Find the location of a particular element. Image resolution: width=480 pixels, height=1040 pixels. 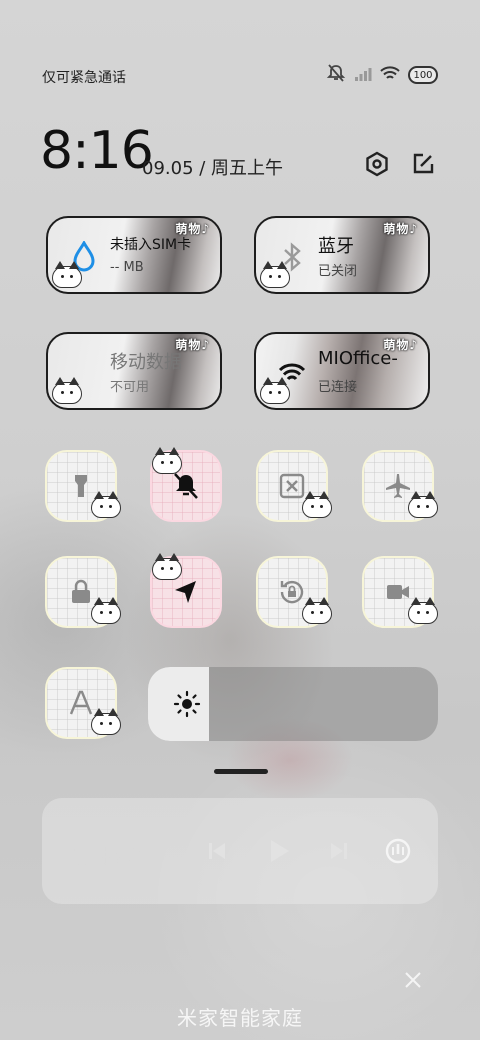

battery-icon: 100 is located at coordinates (423, 75).